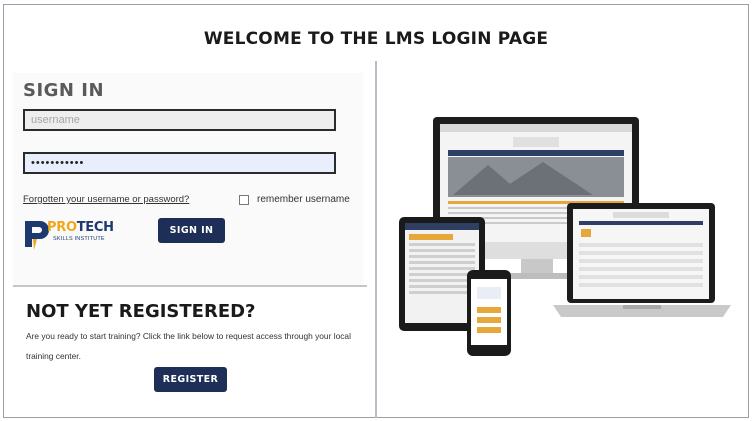 The width and height of the screenshot is (752, 421). I want to click on protech-logo: PROTECH SKILLS INSTITUTE, so click(68, 235).